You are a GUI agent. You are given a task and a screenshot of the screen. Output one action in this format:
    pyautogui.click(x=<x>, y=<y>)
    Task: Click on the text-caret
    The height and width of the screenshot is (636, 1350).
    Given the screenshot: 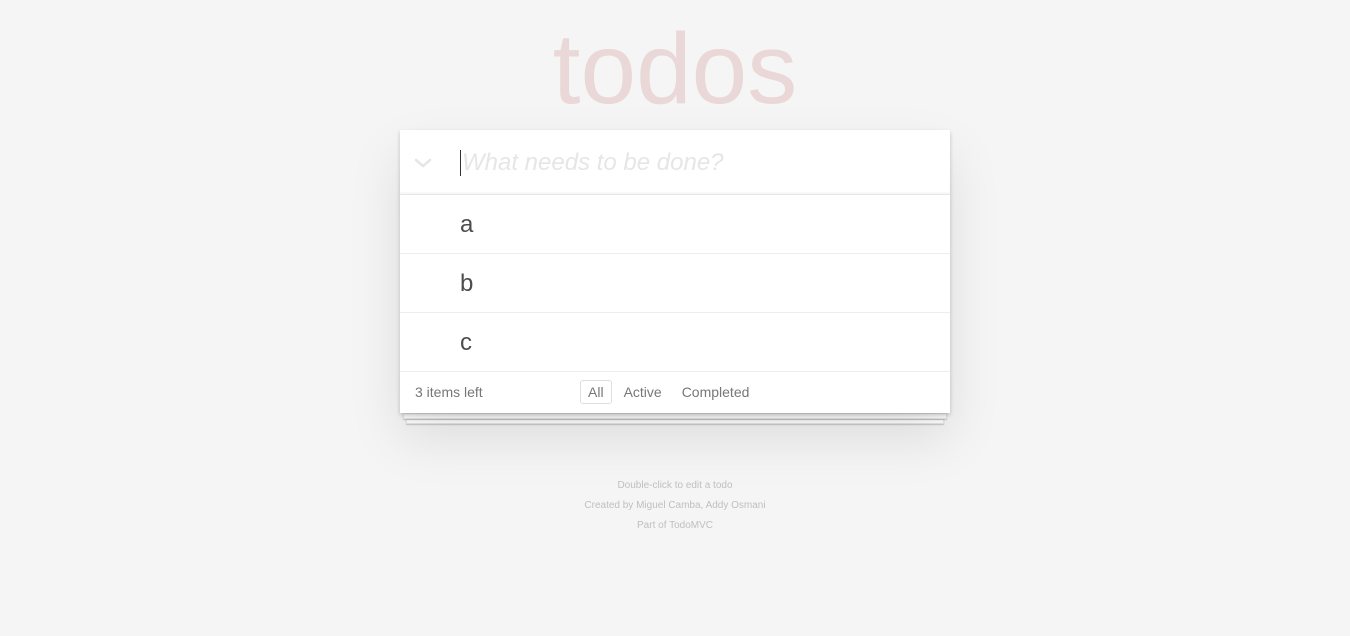 What is the action you would take?
    pyautogui.click(x=460, y=163)
    